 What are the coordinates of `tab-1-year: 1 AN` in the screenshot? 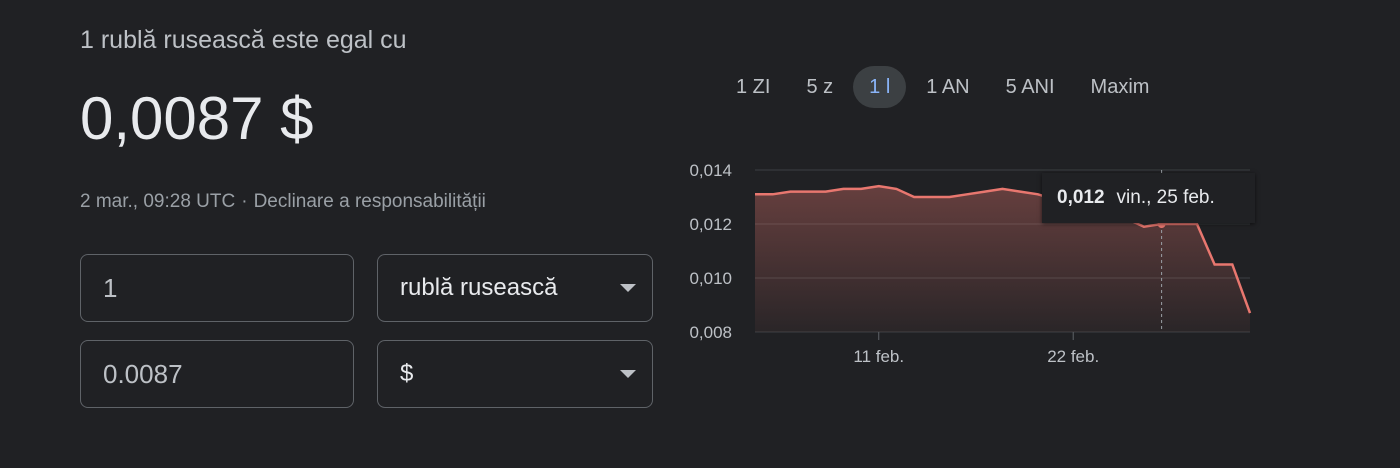 It's located at (947, 87).